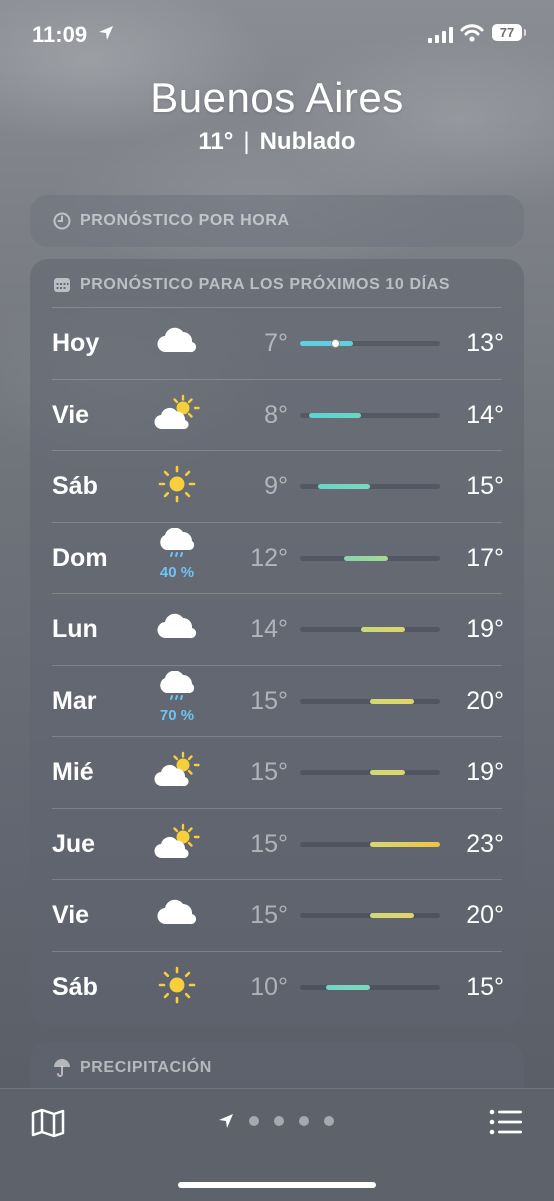  I want to click on calendar-icon, so click(62, 285).